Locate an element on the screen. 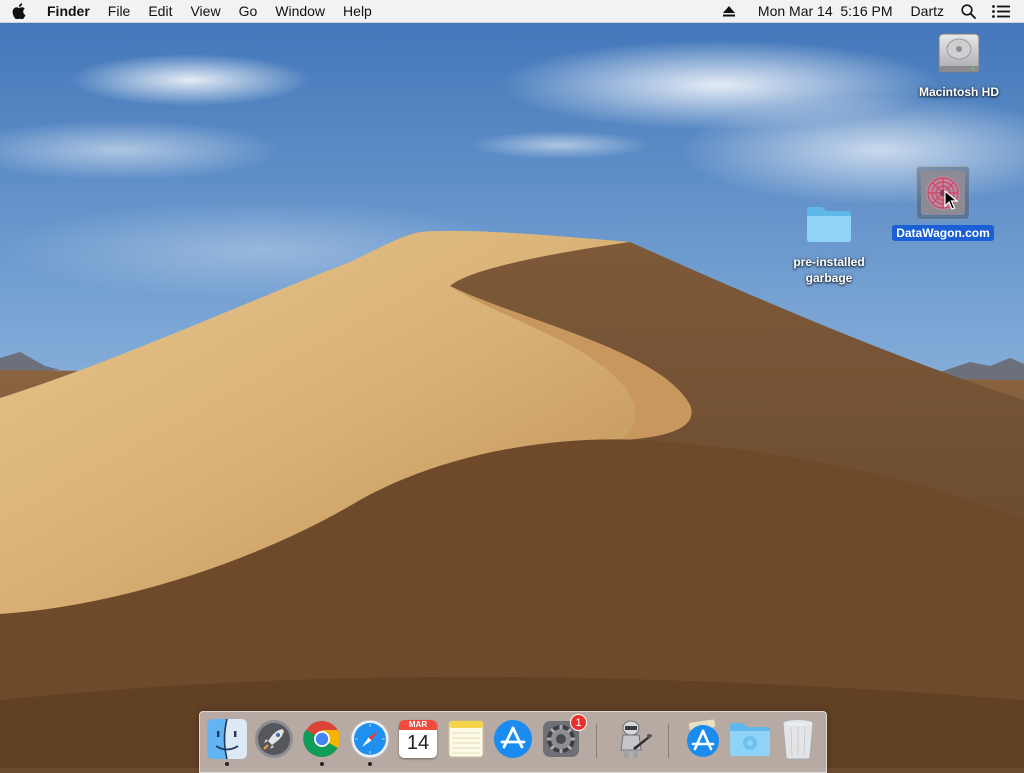  desktop-icon-label: Macintosh HD is located at coordinates (958, 92).